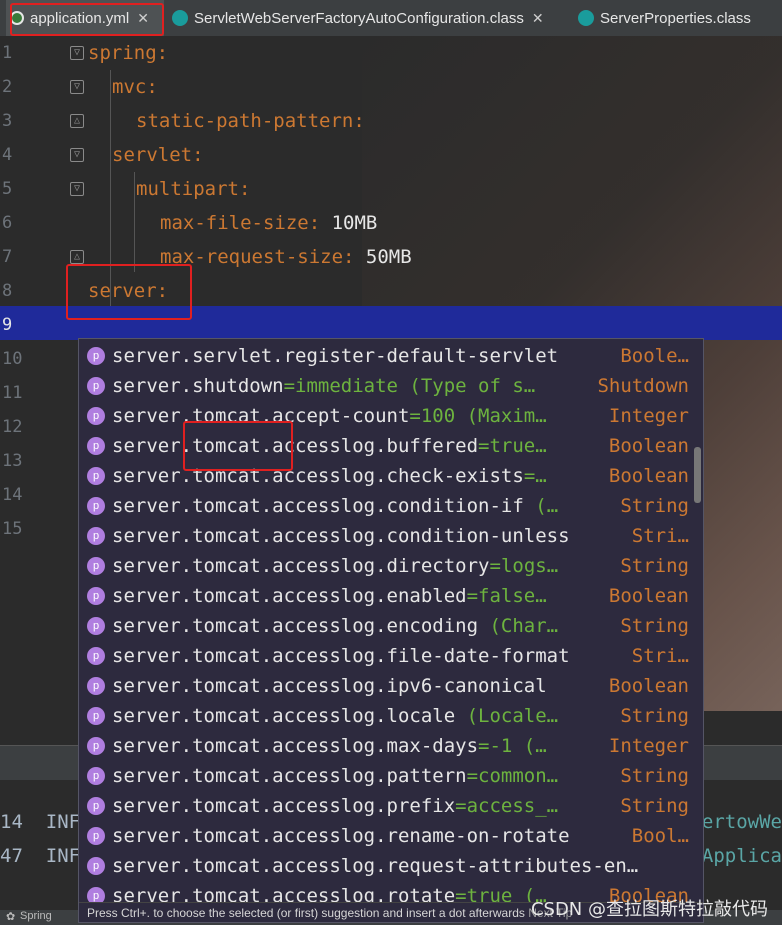  Describe the element at coordinates (135, 87) in the screenshot. I see `code-text: mvc:` at that location.